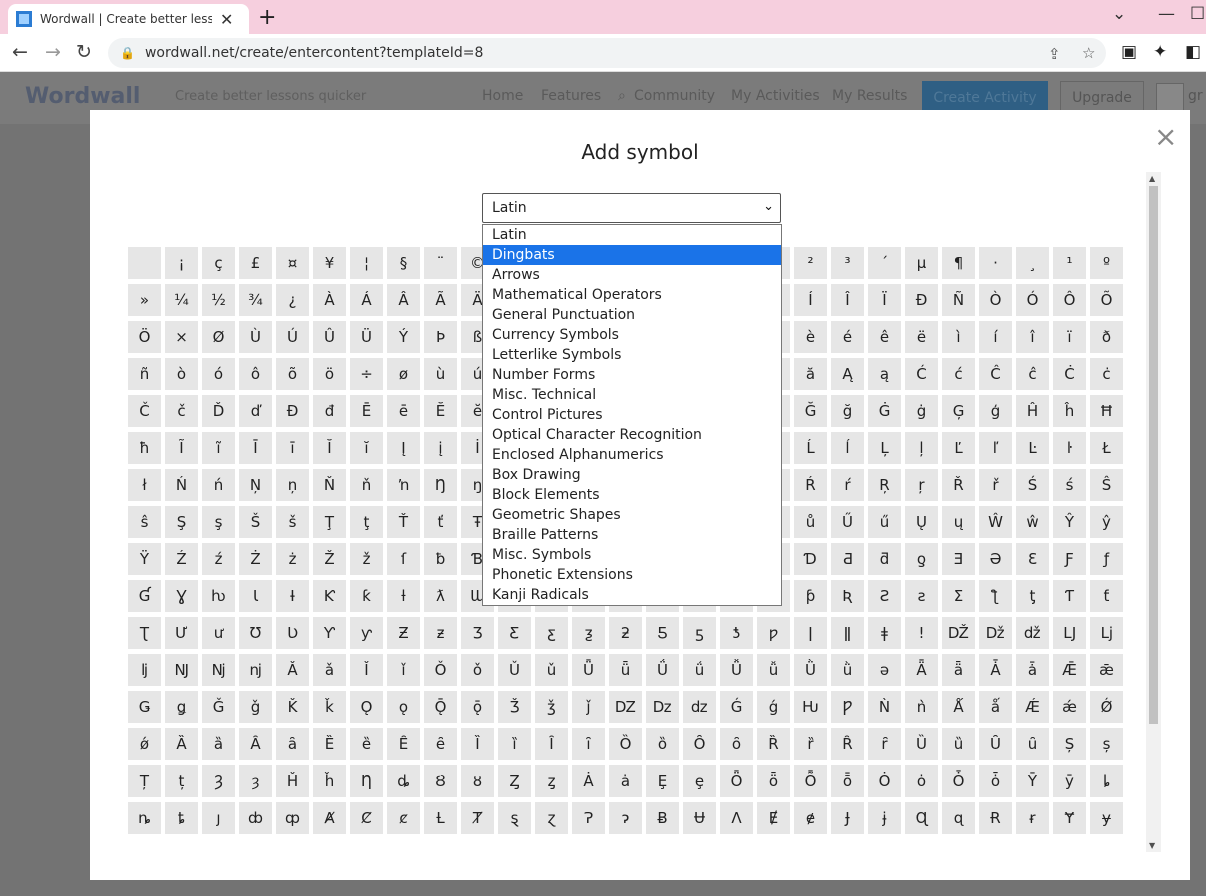 This screenshot has width=1206, height=896. I want to click on symbol-cell: ¿, so click(292, 300).